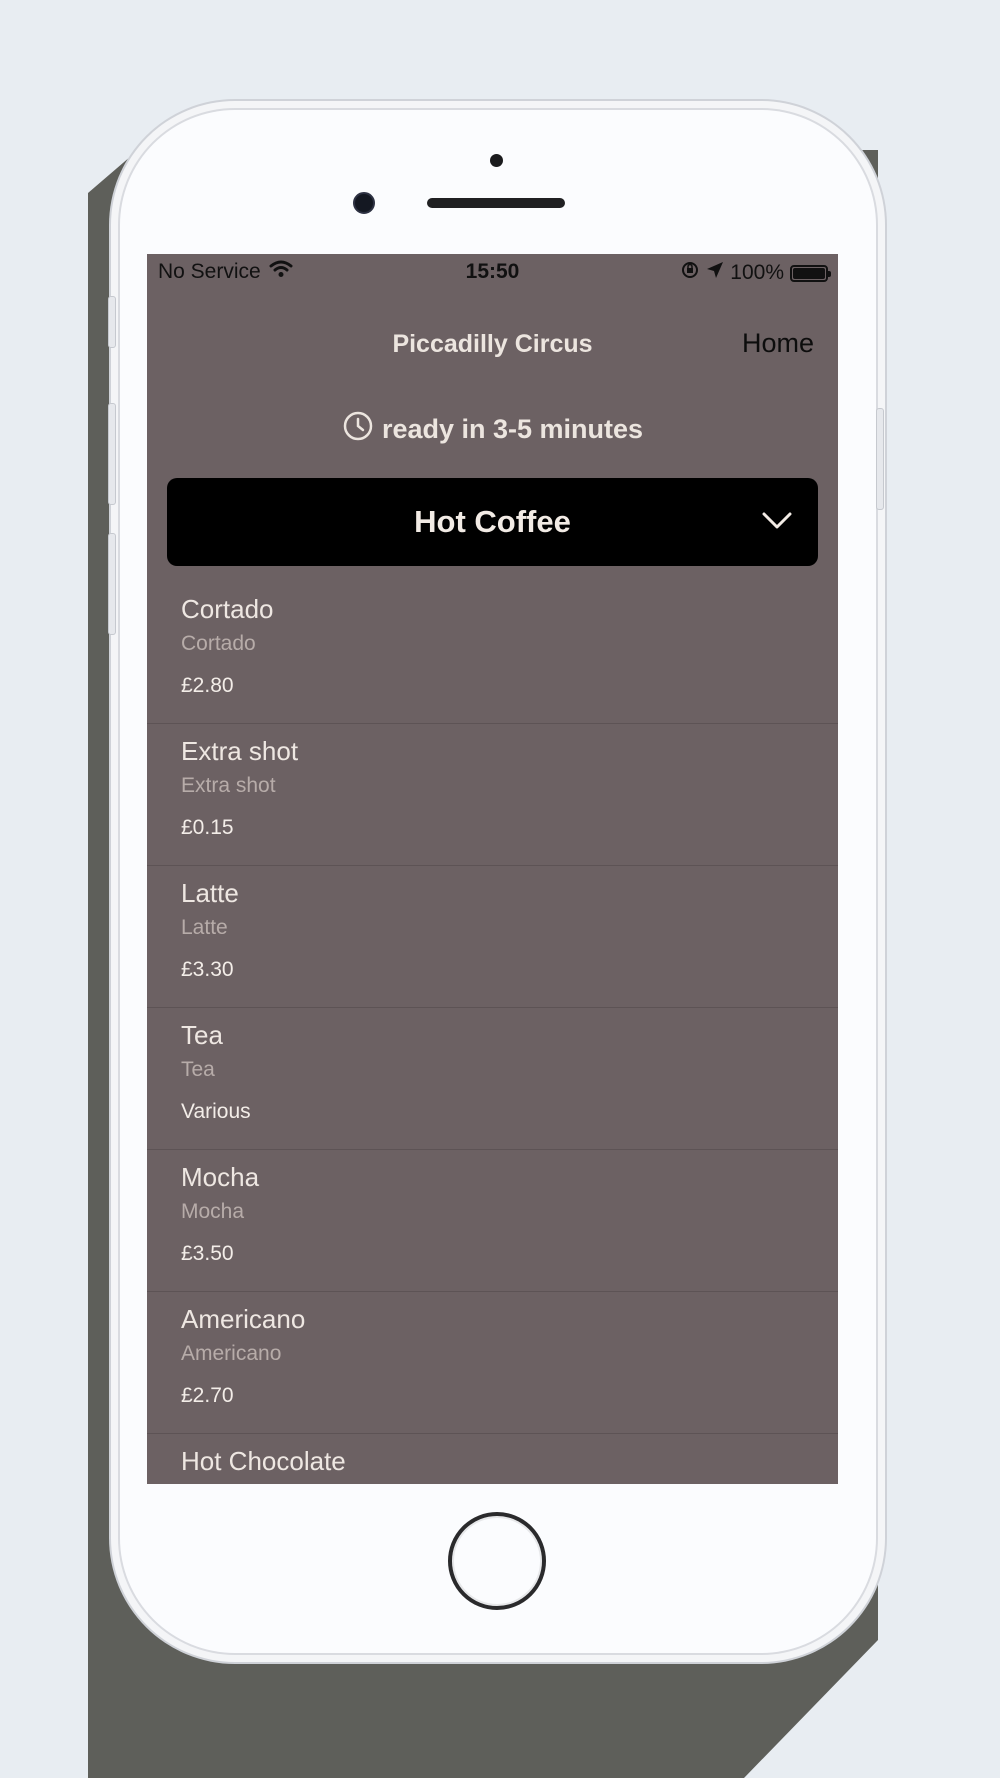  I want to click on item-name: Extra shot, so click(240, 751).